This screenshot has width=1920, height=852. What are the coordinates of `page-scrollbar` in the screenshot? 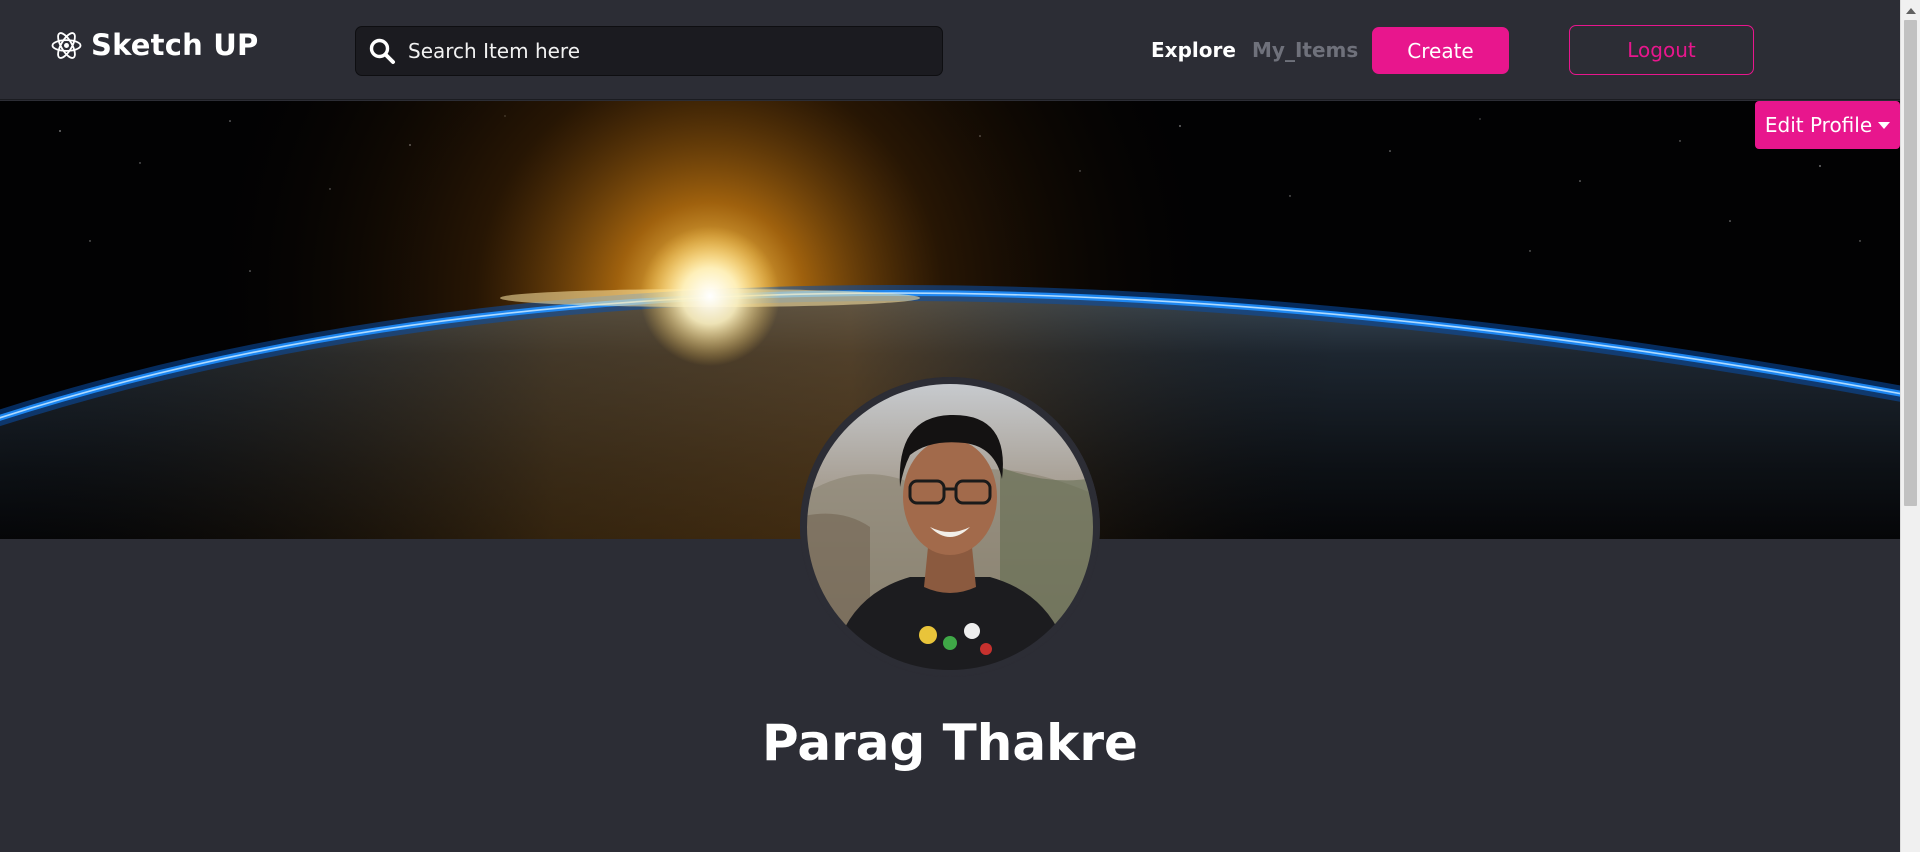 It's located at (1910, 426).